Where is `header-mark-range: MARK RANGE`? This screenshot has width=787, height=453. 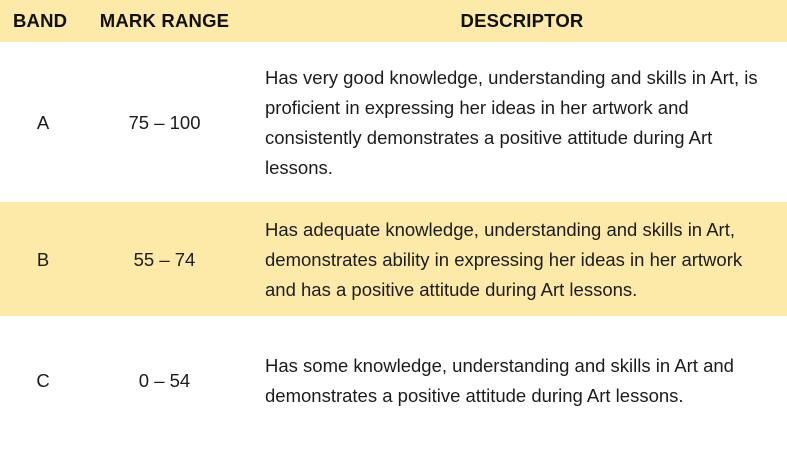 header-mark-range: MARK RANGE is located at coordinates (164, 20).